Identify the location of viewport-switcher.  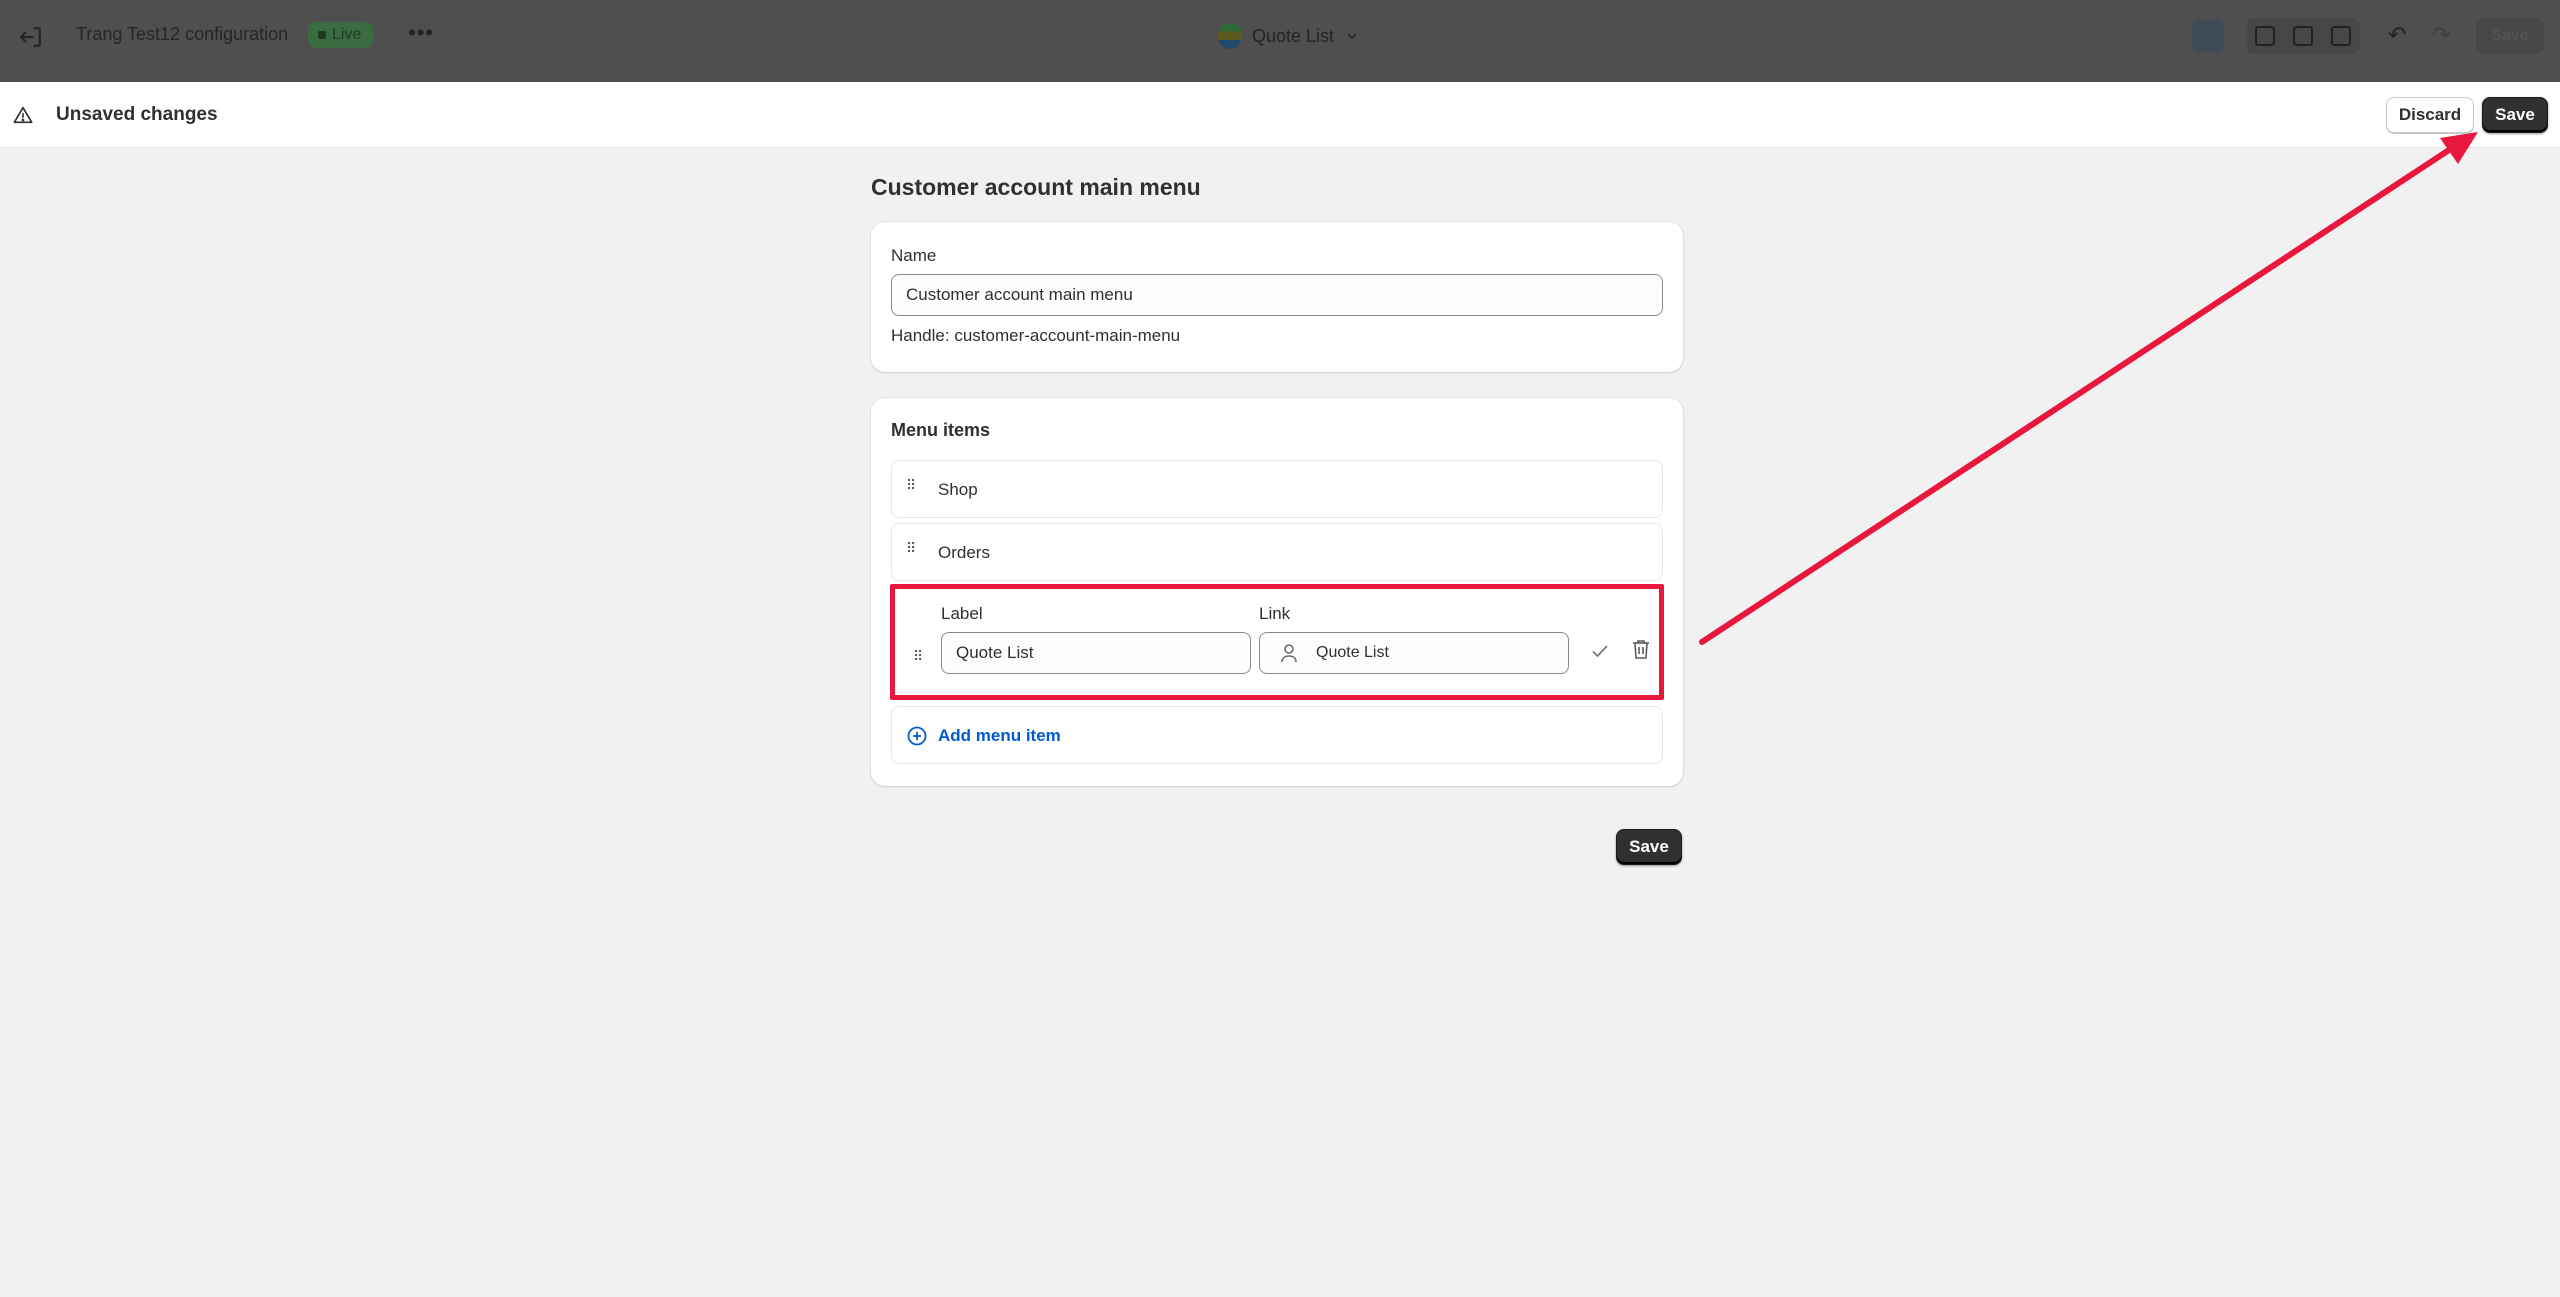
(2303, 36).